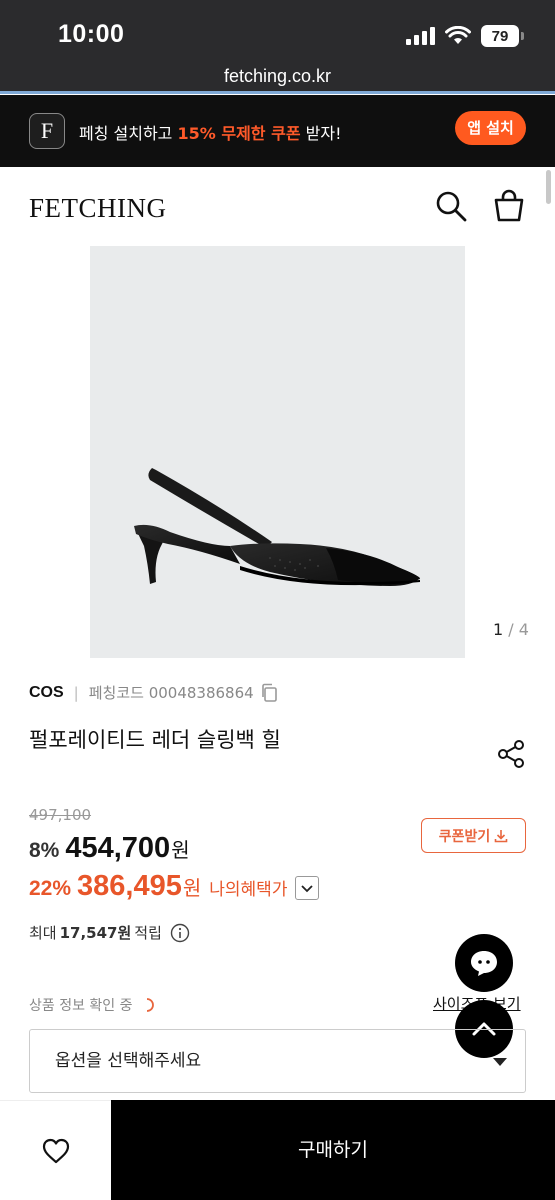  I want to click on app-promo-banner: F 페칭 설치하고 15% 무제한 쿠폰 받자! 앱 설치, so click(277, 131).